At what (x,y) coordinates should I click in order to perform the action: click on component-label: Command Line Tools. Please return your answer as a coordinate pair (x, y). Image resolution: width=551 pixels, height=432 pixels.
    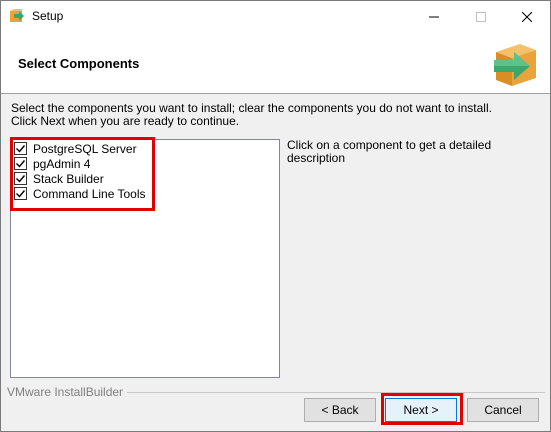
    Looking at the image, I should click on (89, 193).